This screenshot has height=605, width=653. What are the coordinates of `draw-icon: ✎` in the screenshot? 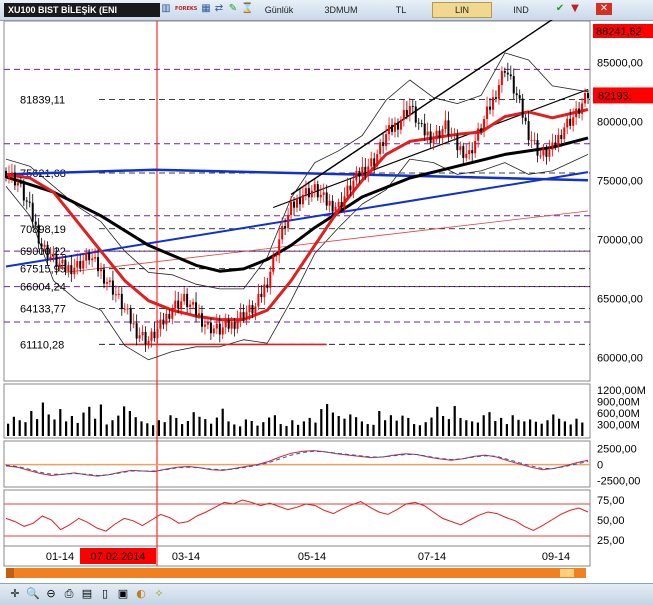 It's located at (233, 9).